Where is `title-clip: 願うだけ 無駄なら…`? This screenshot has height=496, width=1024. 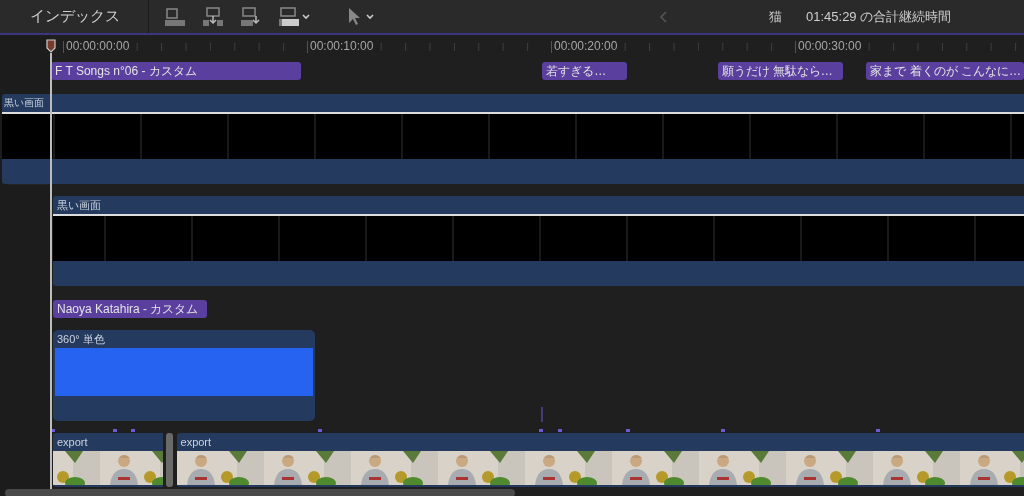
title-clip: 願うだけ 無駄なら… is located at coordinates (780, 71).